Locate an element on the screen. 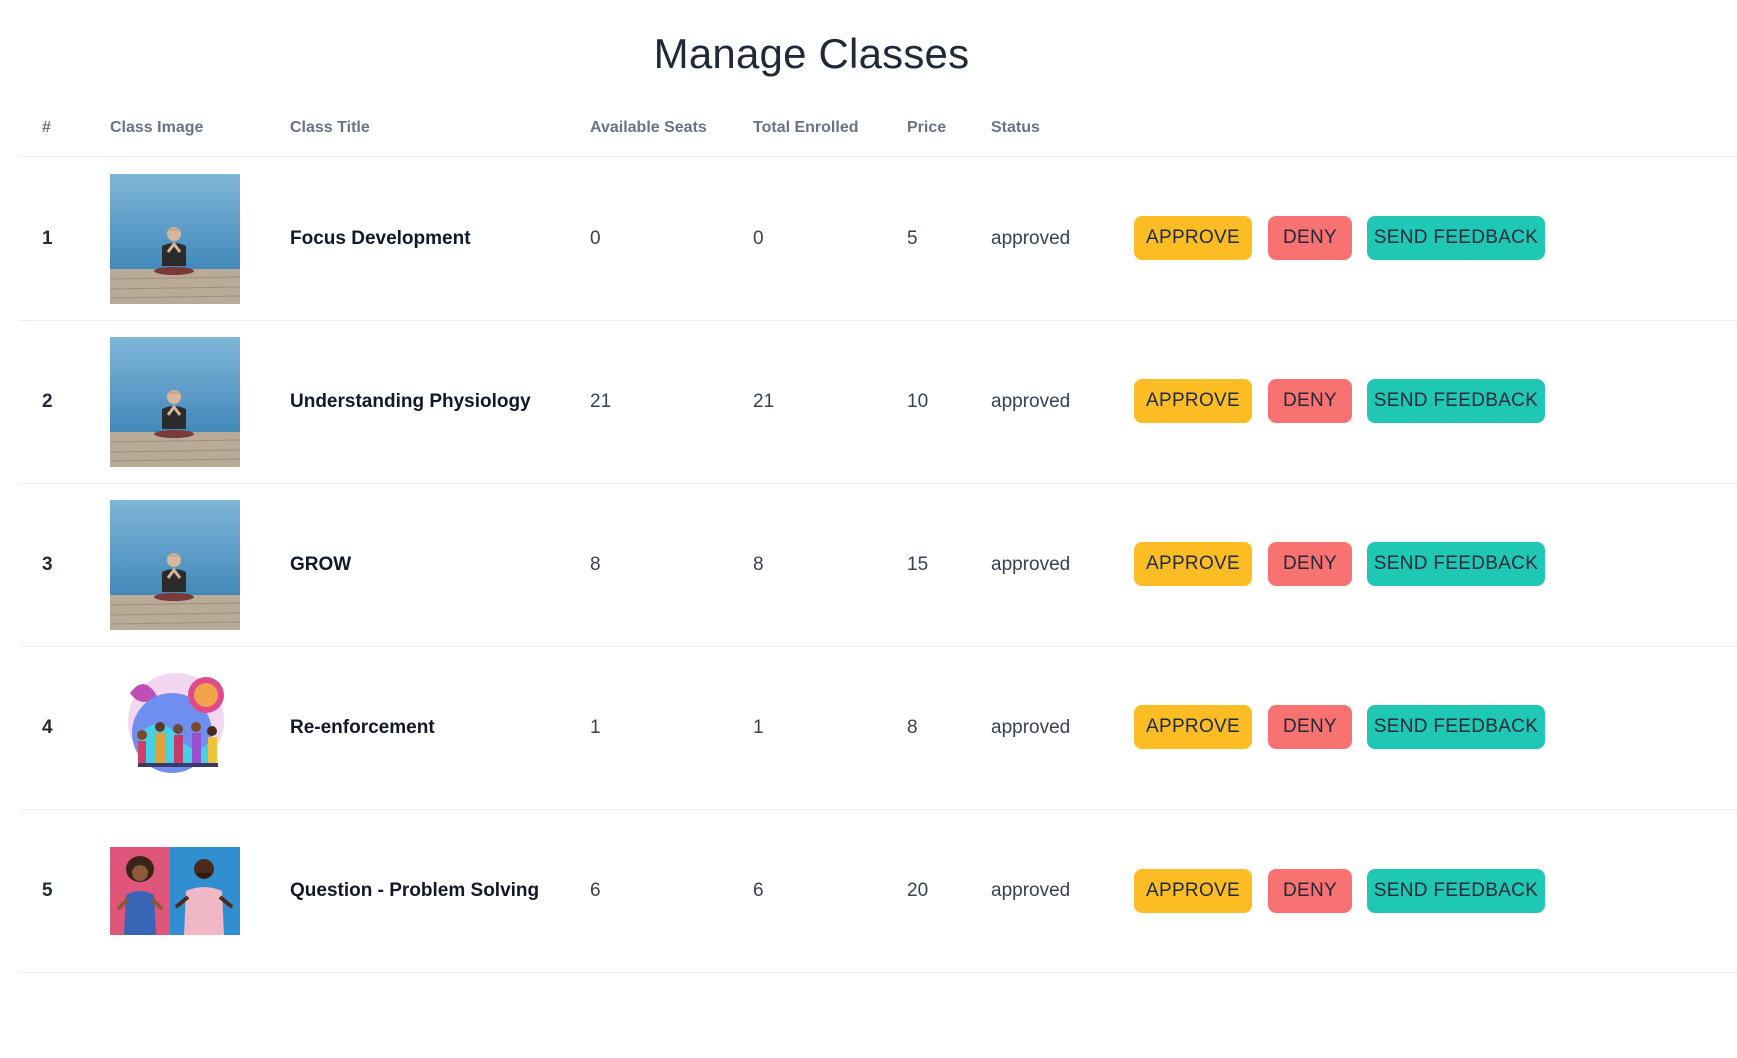 The image size is (1737, 1058). available-seats: 0 is located at coordinates (595, 238).